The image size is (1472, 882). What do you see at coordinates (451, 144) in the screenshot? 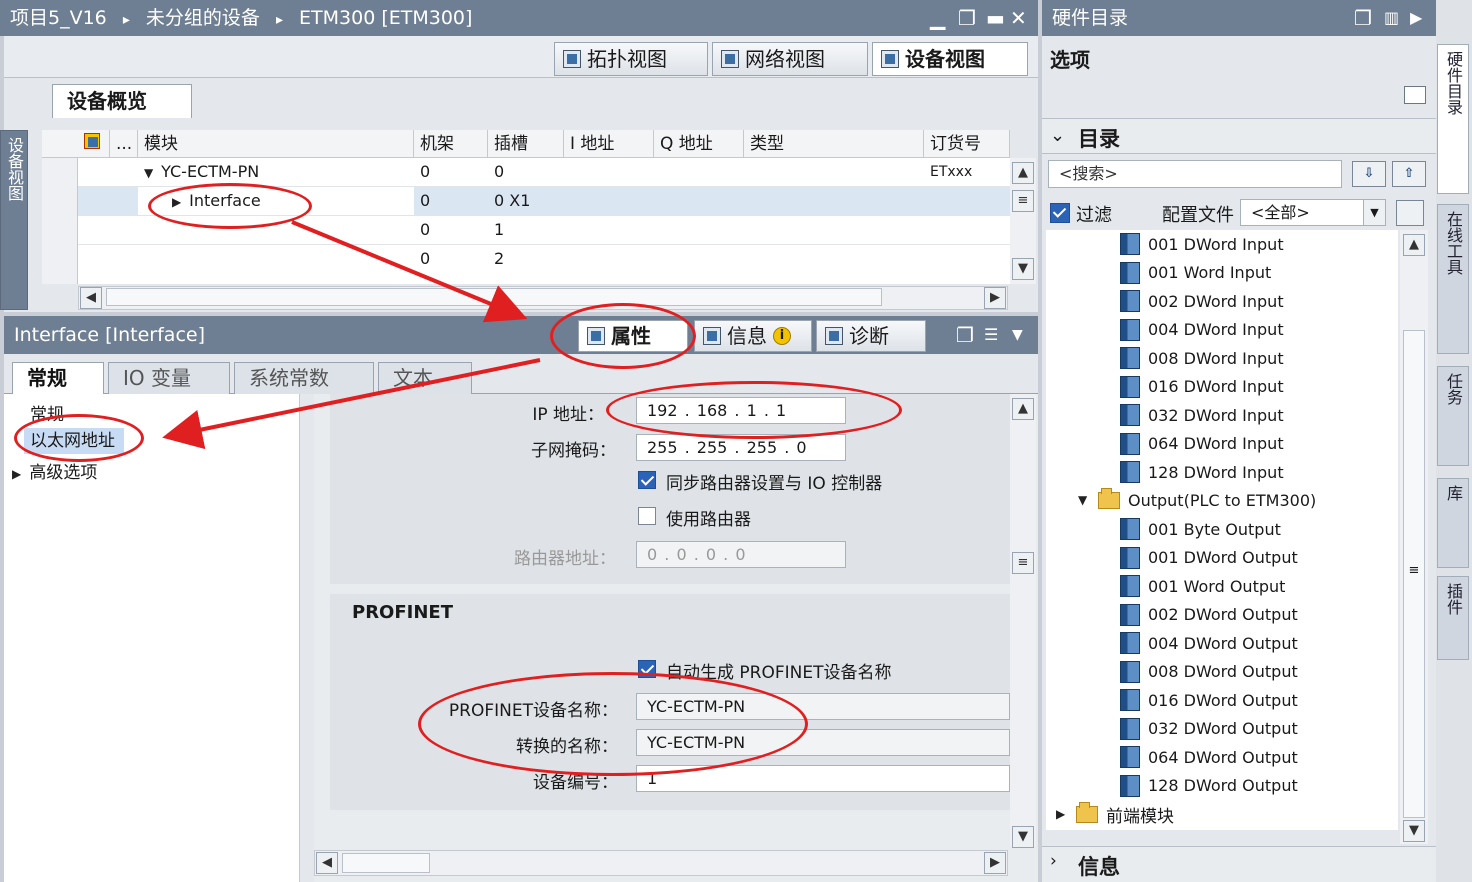
I see `header-rack: 机架` at bounding box center [451, 144].